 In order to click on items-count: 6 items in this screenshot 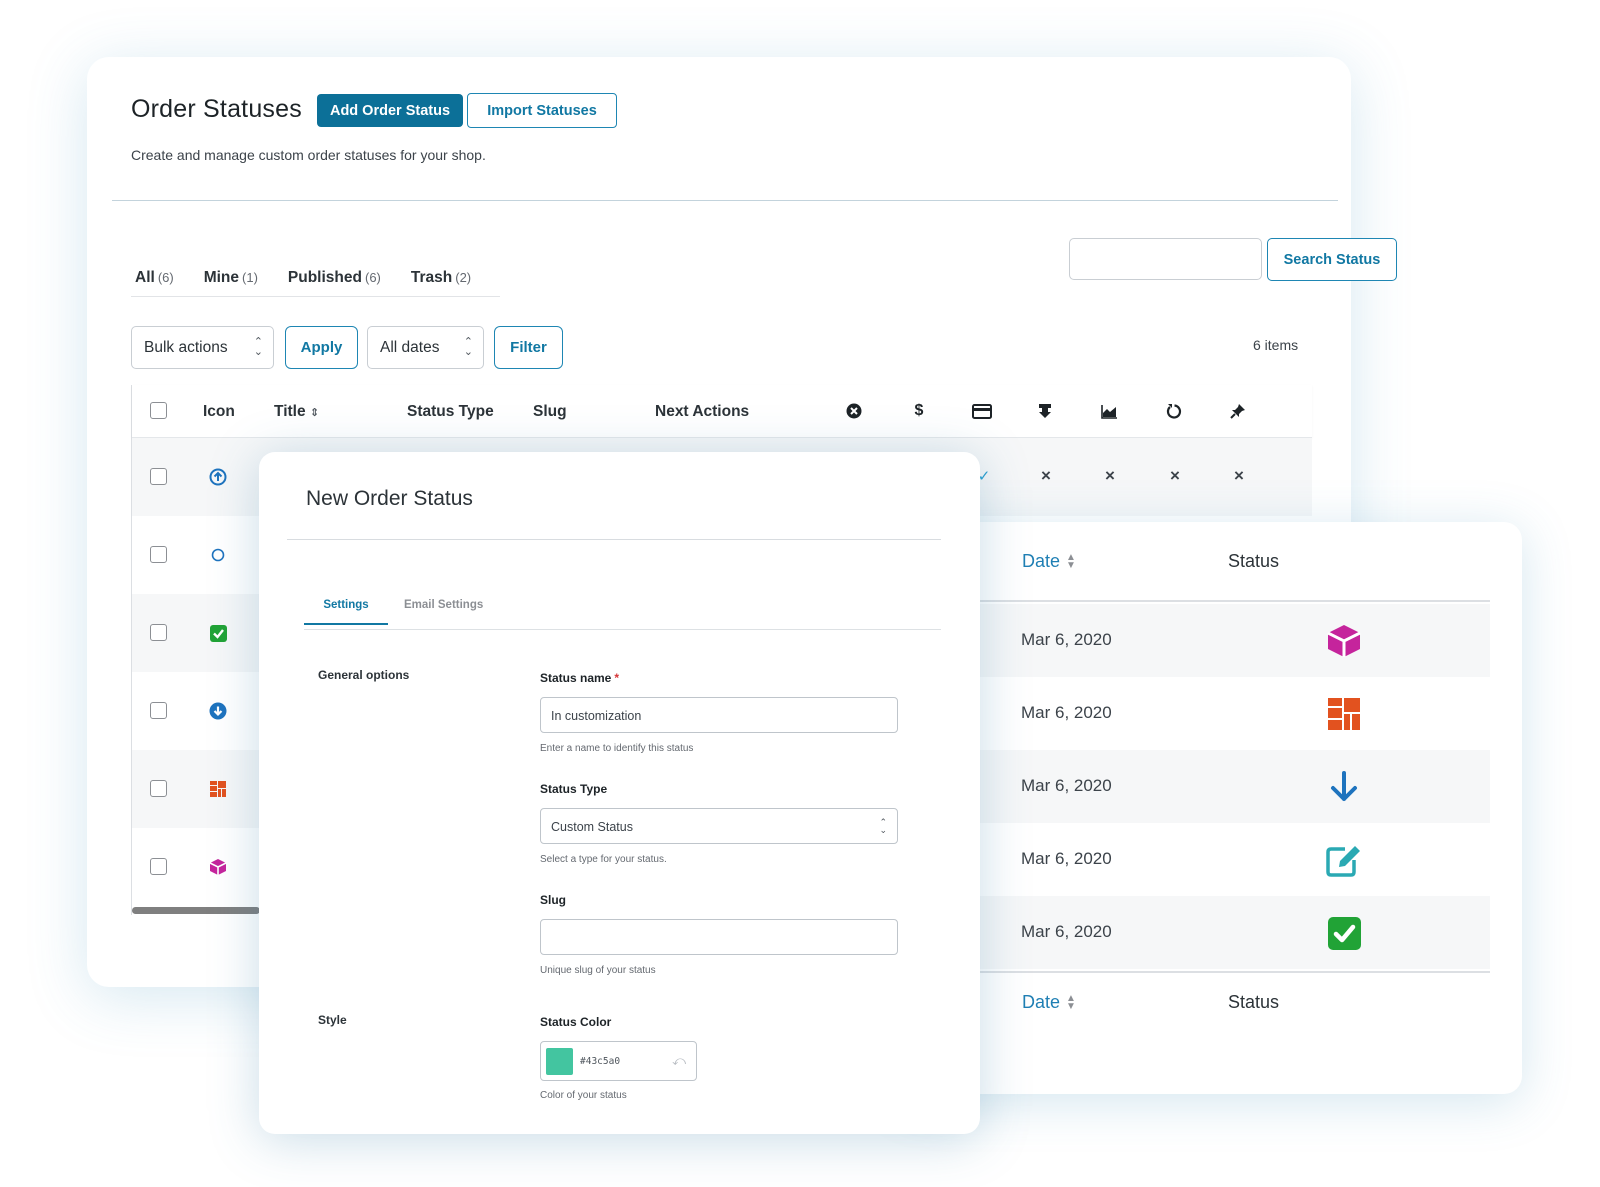, I will do `click(1276, 345)`.